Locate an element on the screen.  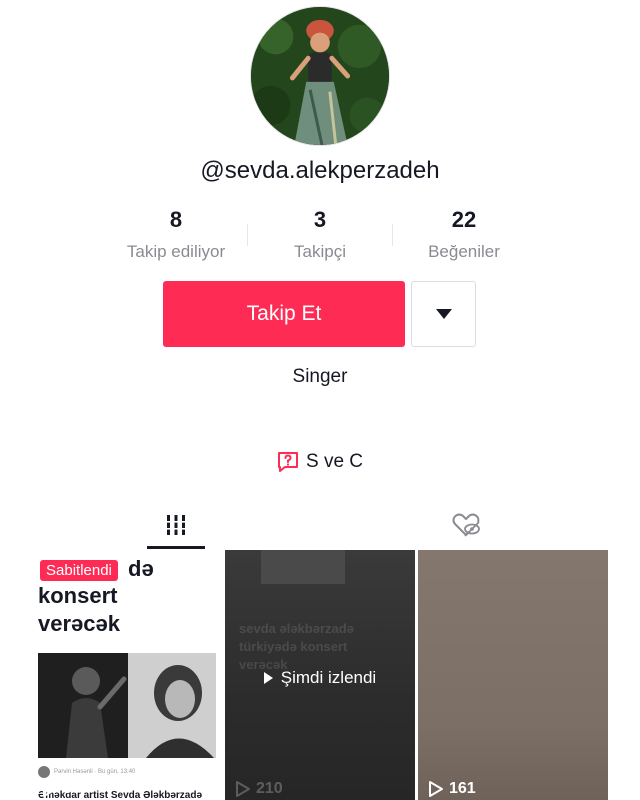
stat-following-label: Takip ediliyor is located at coordinates (176, 251).